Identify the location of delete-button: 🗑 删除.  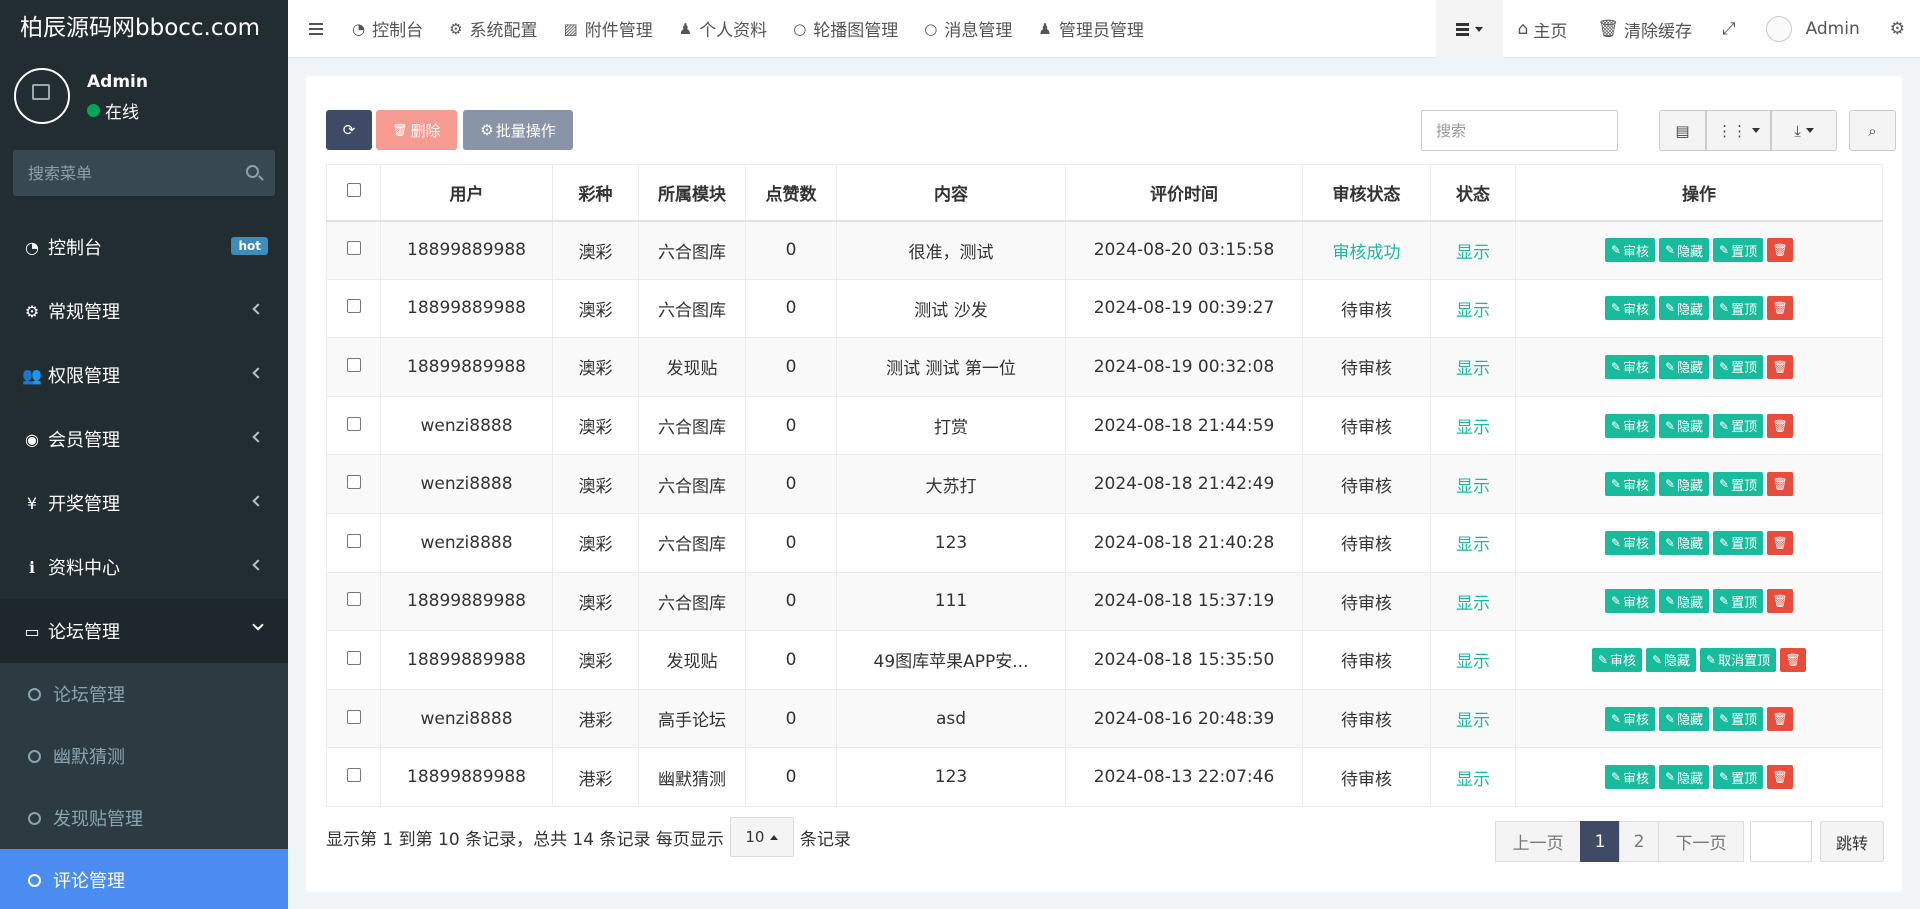
(416, 130).